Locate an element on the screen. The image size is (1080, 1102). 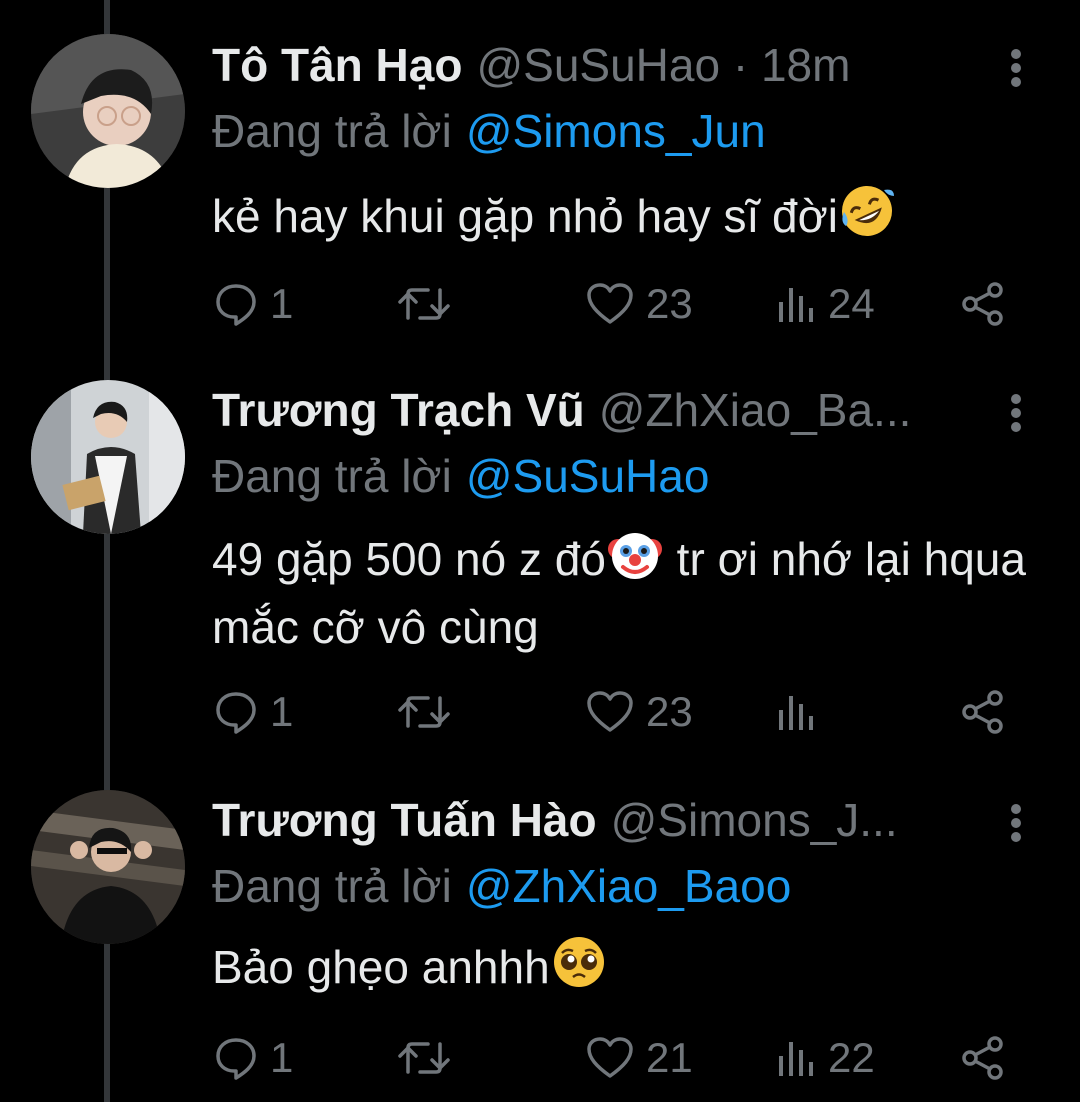
replying-to-line: Đang trả lời @ZhXiao_Baoo is located at coordinates (501, 886).